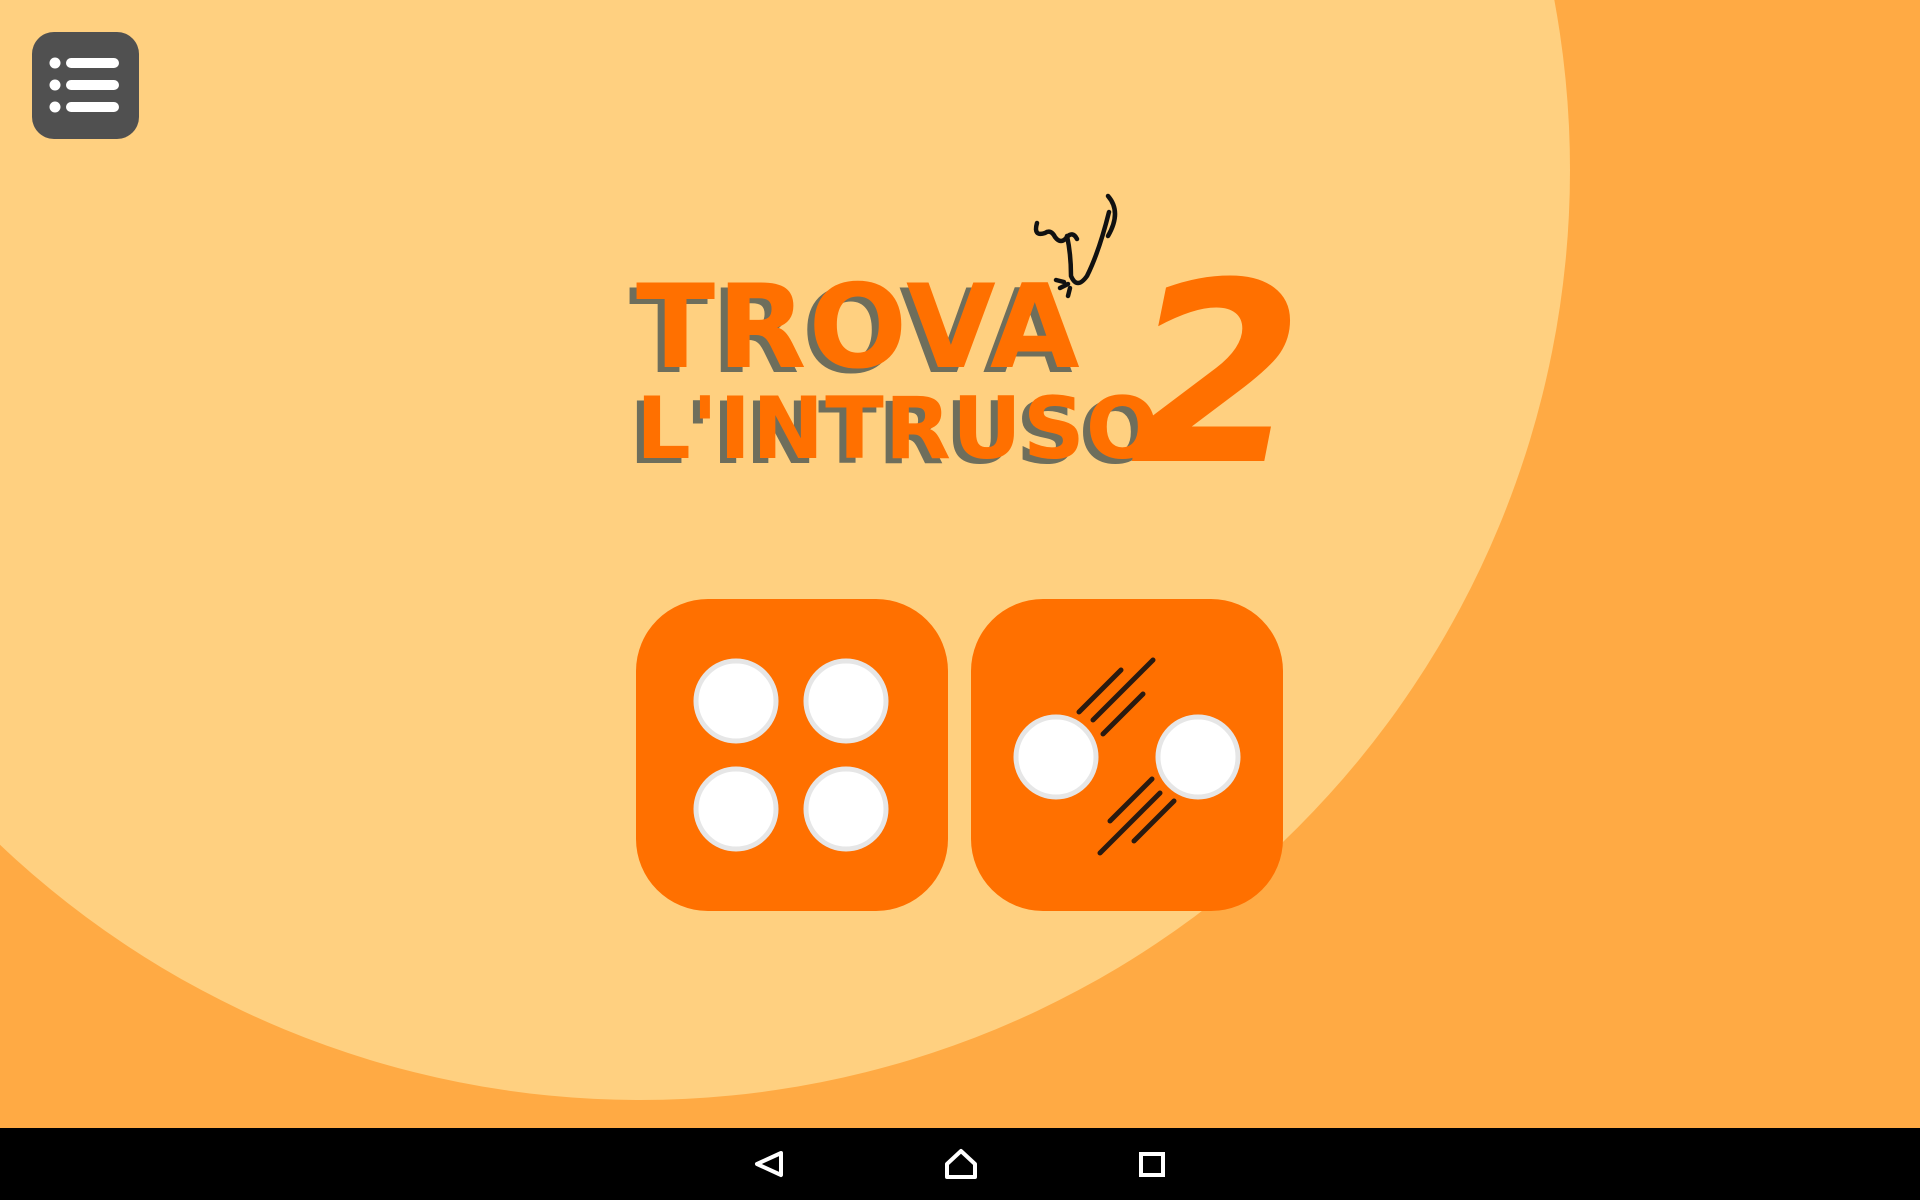 This screenshot has width=1920, height=1200. I want to click on back-triangle-icon, so click(769, 1164).